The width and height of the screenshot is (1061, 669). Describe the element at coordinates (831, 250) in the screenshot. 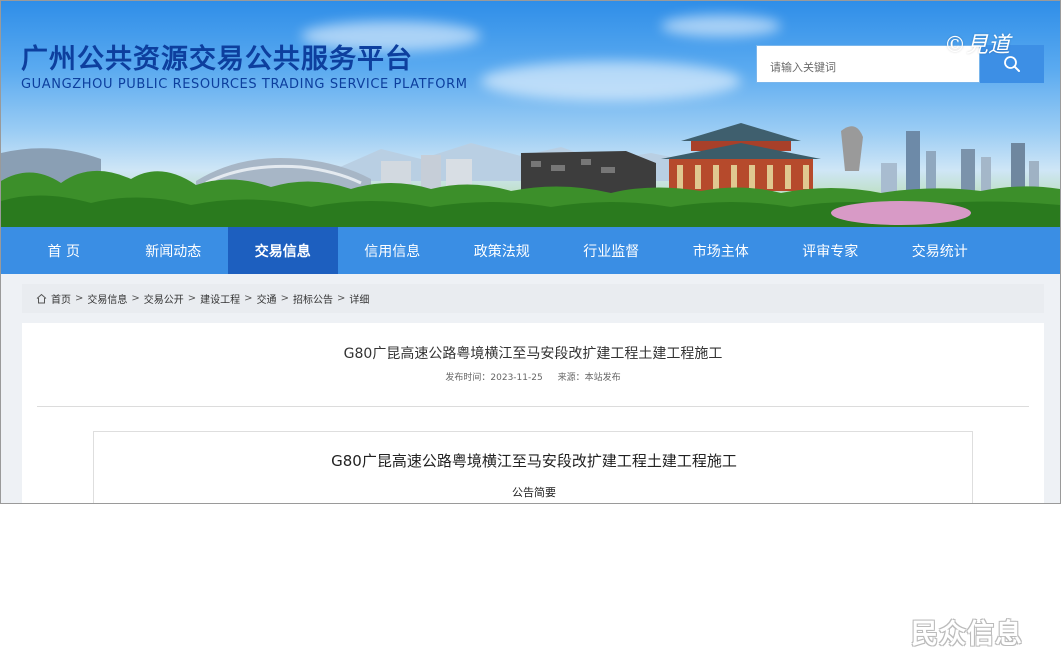

I see `nav-item-experts: 评审专家` at that location.